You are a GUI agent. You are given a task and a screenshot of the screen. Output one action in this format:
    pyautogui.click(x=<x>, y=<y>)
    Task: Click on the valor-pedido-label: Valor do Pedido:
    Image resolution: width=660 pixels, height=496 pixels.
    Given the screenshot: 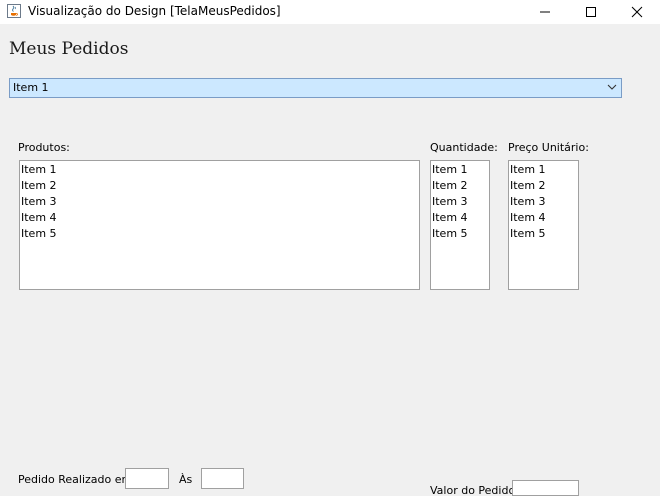 What is the action you would take?
    pyautogui.click(x=474, y=490)
    